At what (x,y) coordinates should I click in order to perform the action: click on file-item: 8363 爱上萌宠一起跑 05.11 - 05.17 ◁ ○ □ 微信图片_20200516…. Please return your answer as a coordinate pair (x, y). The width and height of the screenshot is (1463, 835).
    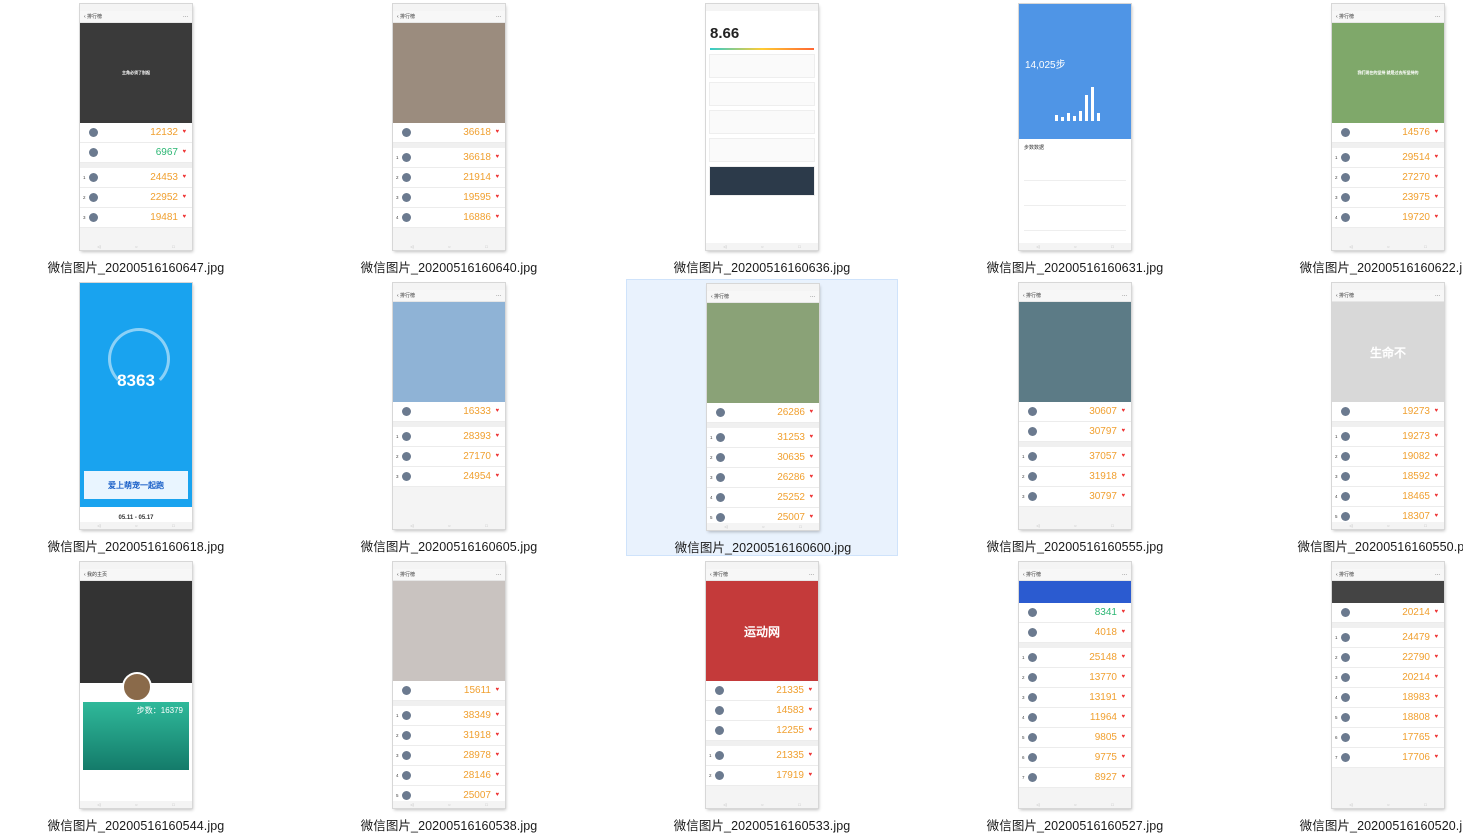
    Looking at the image, I should click on (136, 417).